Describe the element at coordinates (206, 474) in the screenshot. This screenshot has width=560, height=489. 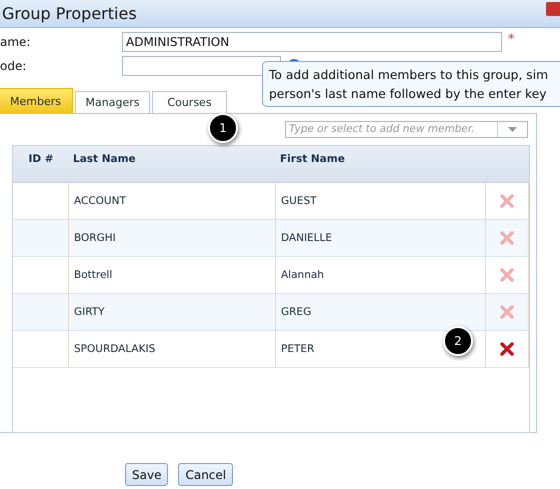
I see `cancel-button: Cancel` at that location.